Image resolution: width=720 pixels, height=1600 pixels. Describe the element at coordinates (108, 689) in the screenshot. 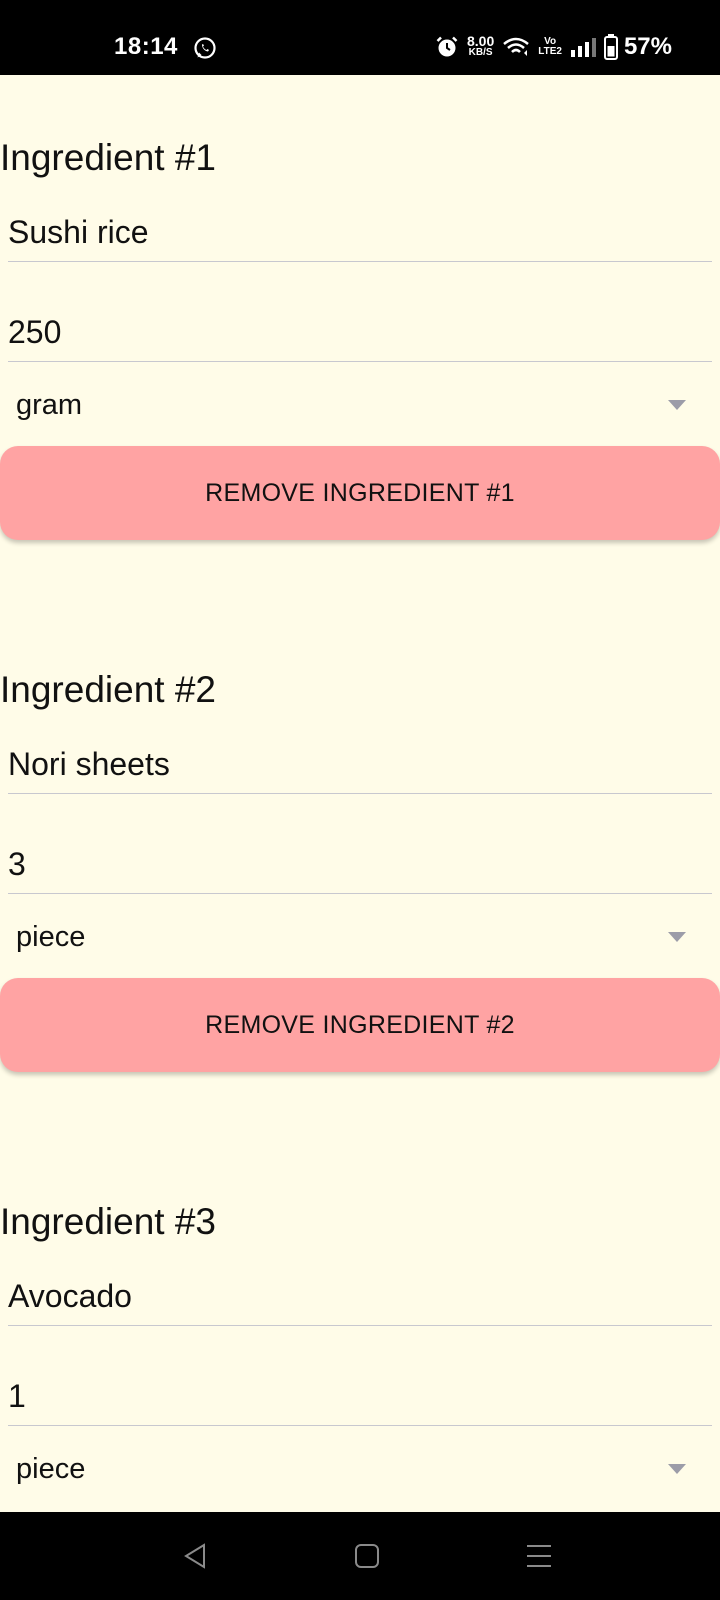

I see `ingredient-title: Ingredient #2` at that location.